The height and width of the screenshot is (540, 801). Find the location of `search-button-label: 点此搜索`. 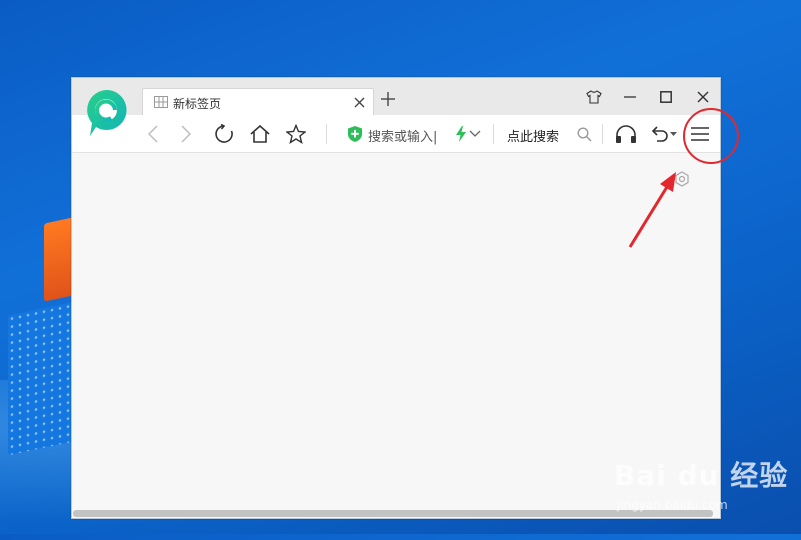

search-button-label: 点此搜索 is located at coordinates (533, 135).